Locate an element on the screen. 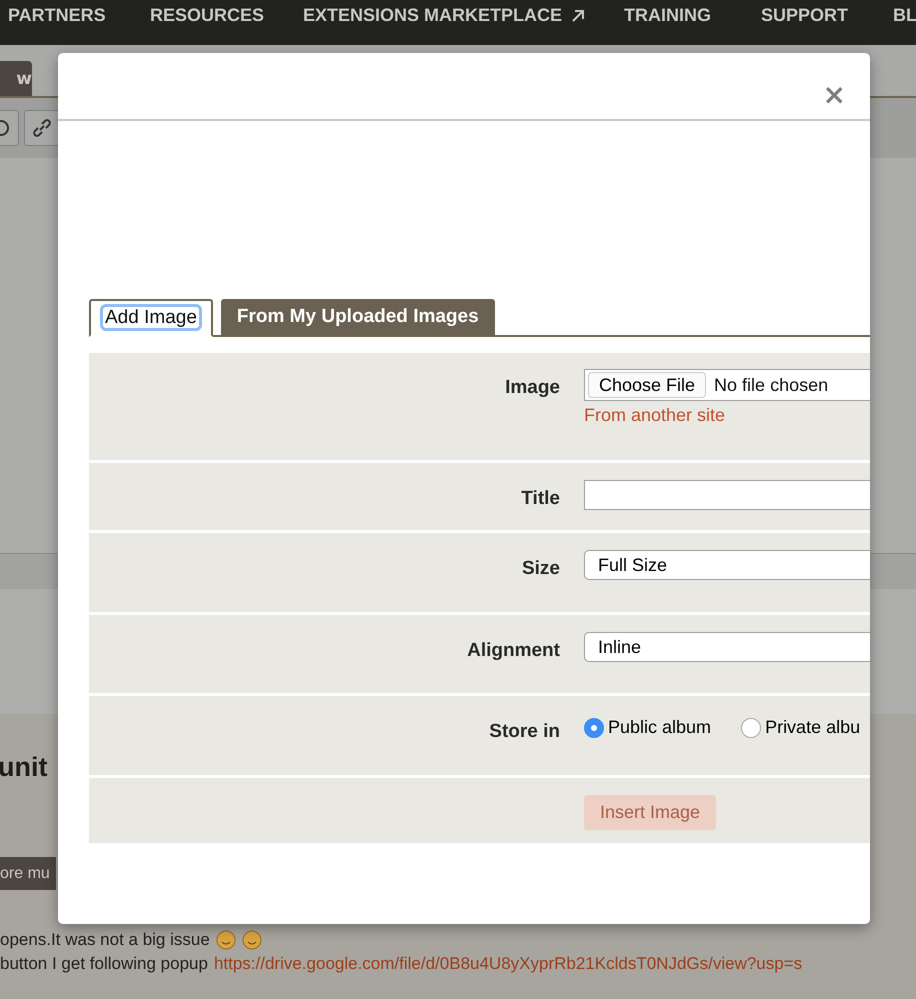  nav-link: RESOURCES is located at coordinates (207, 15).